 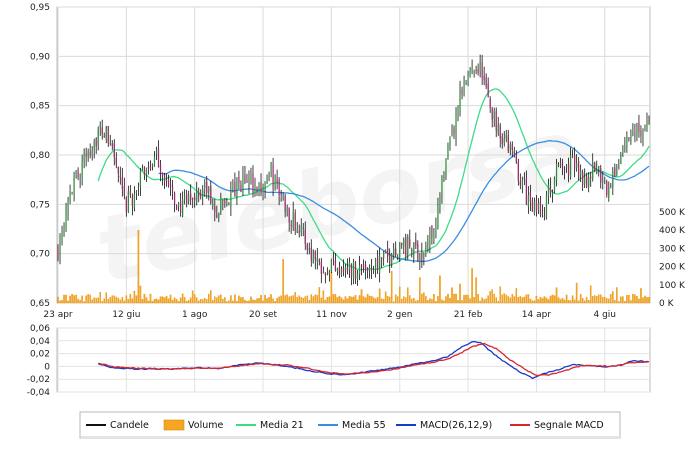 I want to click on volume-ytick-label: 200 K, so click(x=672, y=268).